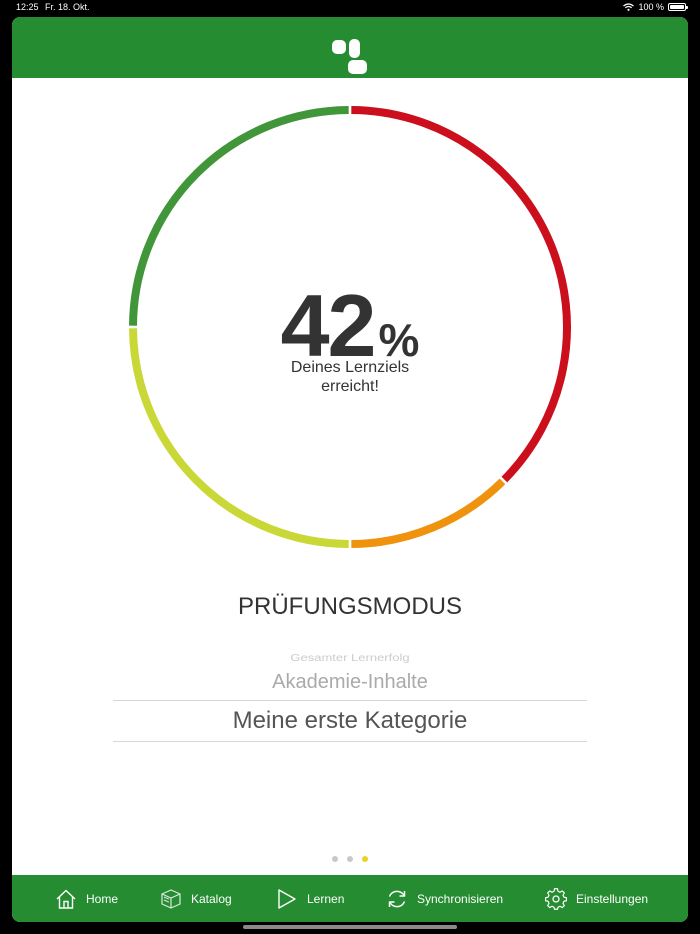  Describe the element at coordinates (66, 899) in the screenshot. I see `home-icon` at that location.